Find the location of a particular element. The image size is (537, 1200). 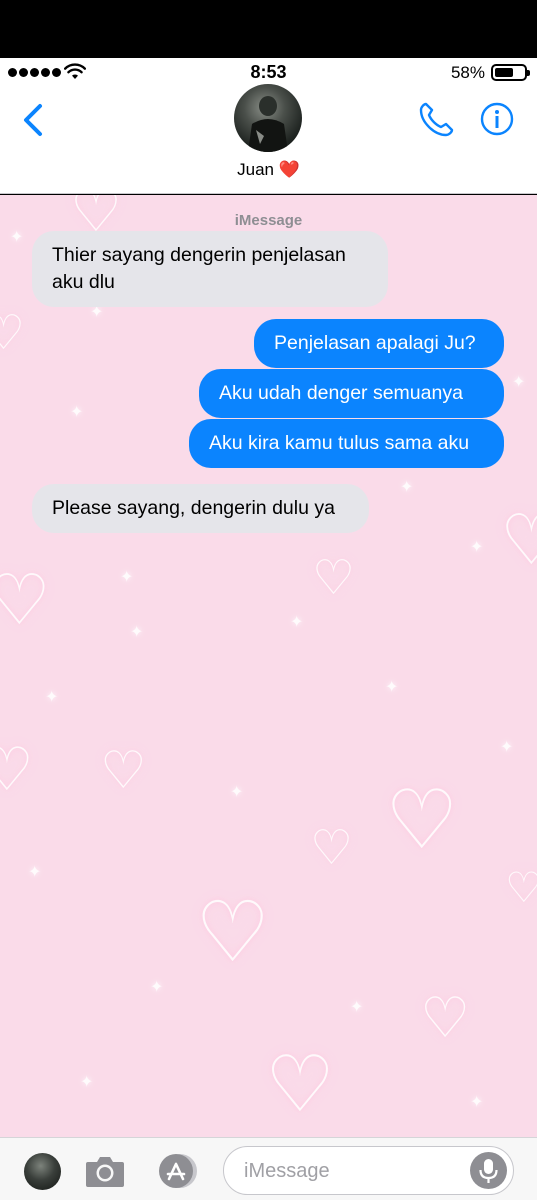

camera-icon is located at coordinates (105, 1171).